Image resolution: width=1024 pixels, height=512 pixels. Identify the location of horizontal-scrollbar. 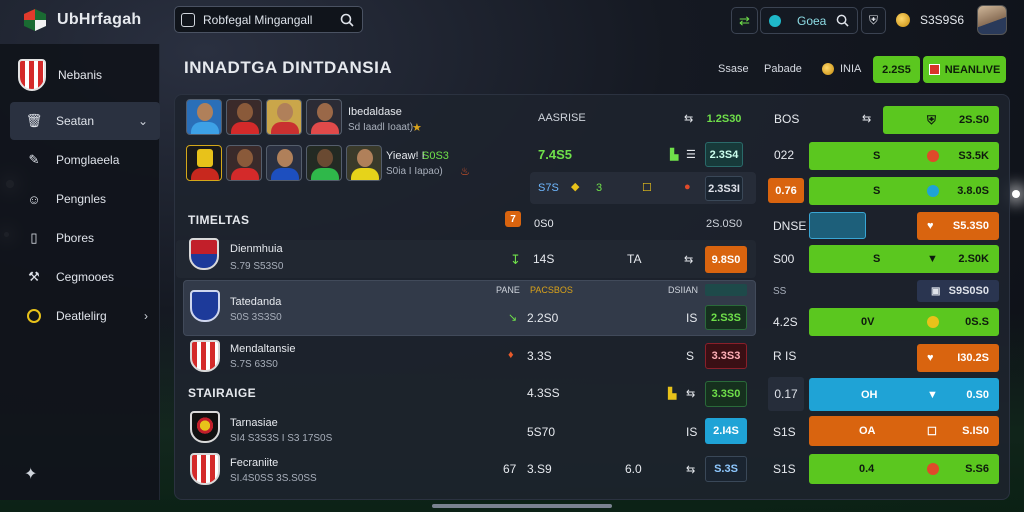
(522, 506).